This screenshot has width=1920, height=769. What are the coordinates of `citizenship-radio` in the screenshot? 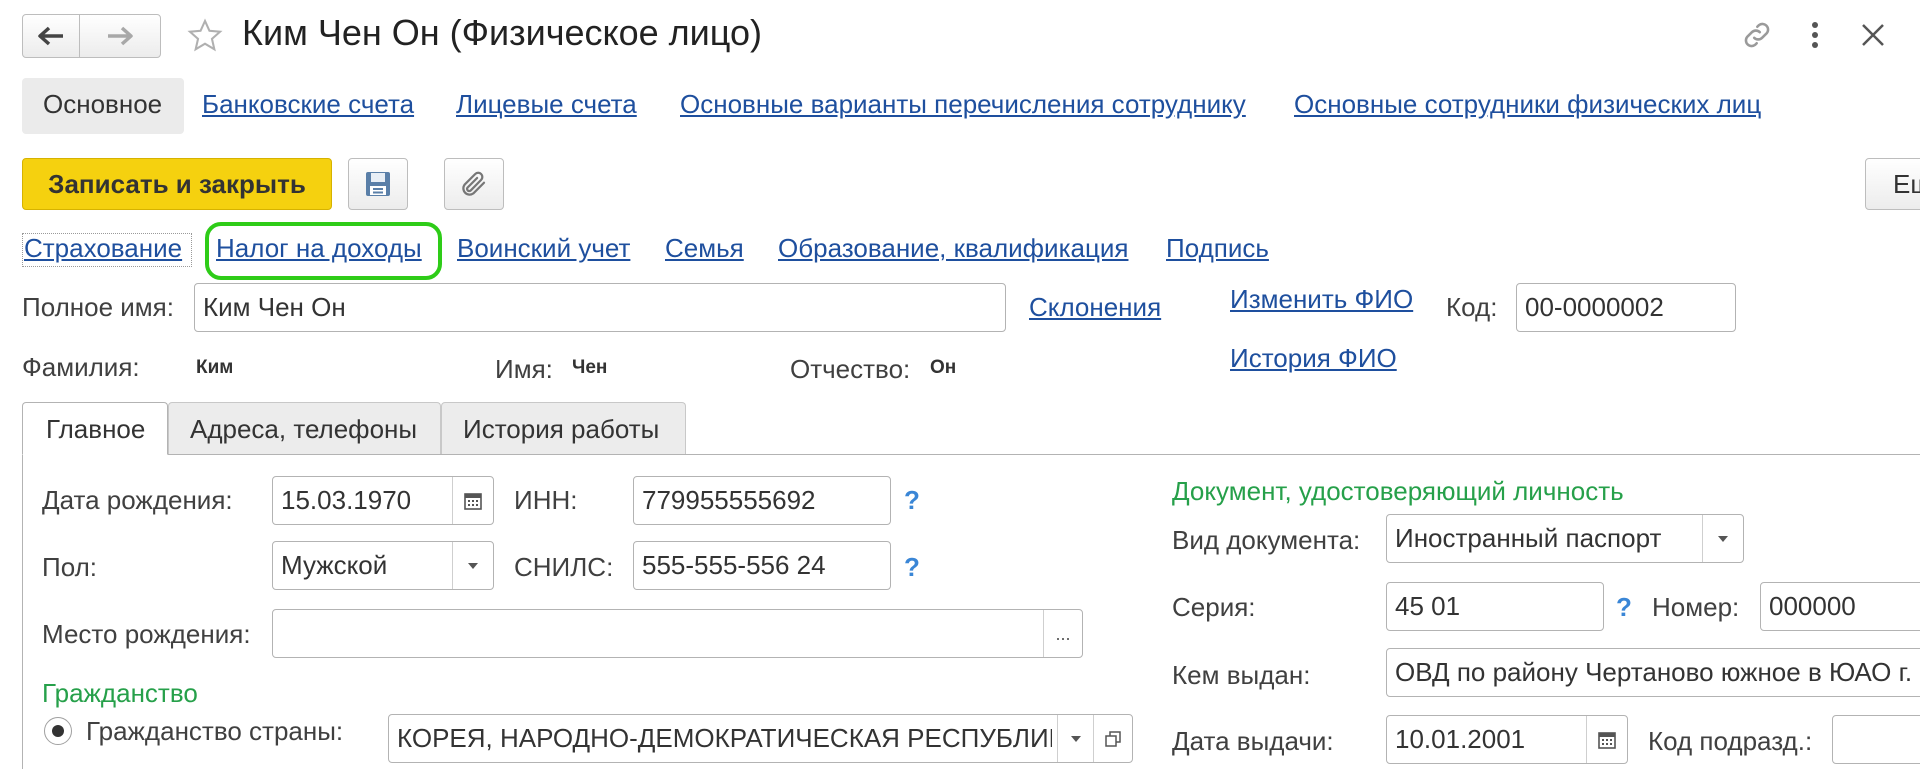 It's located at (58, 731).